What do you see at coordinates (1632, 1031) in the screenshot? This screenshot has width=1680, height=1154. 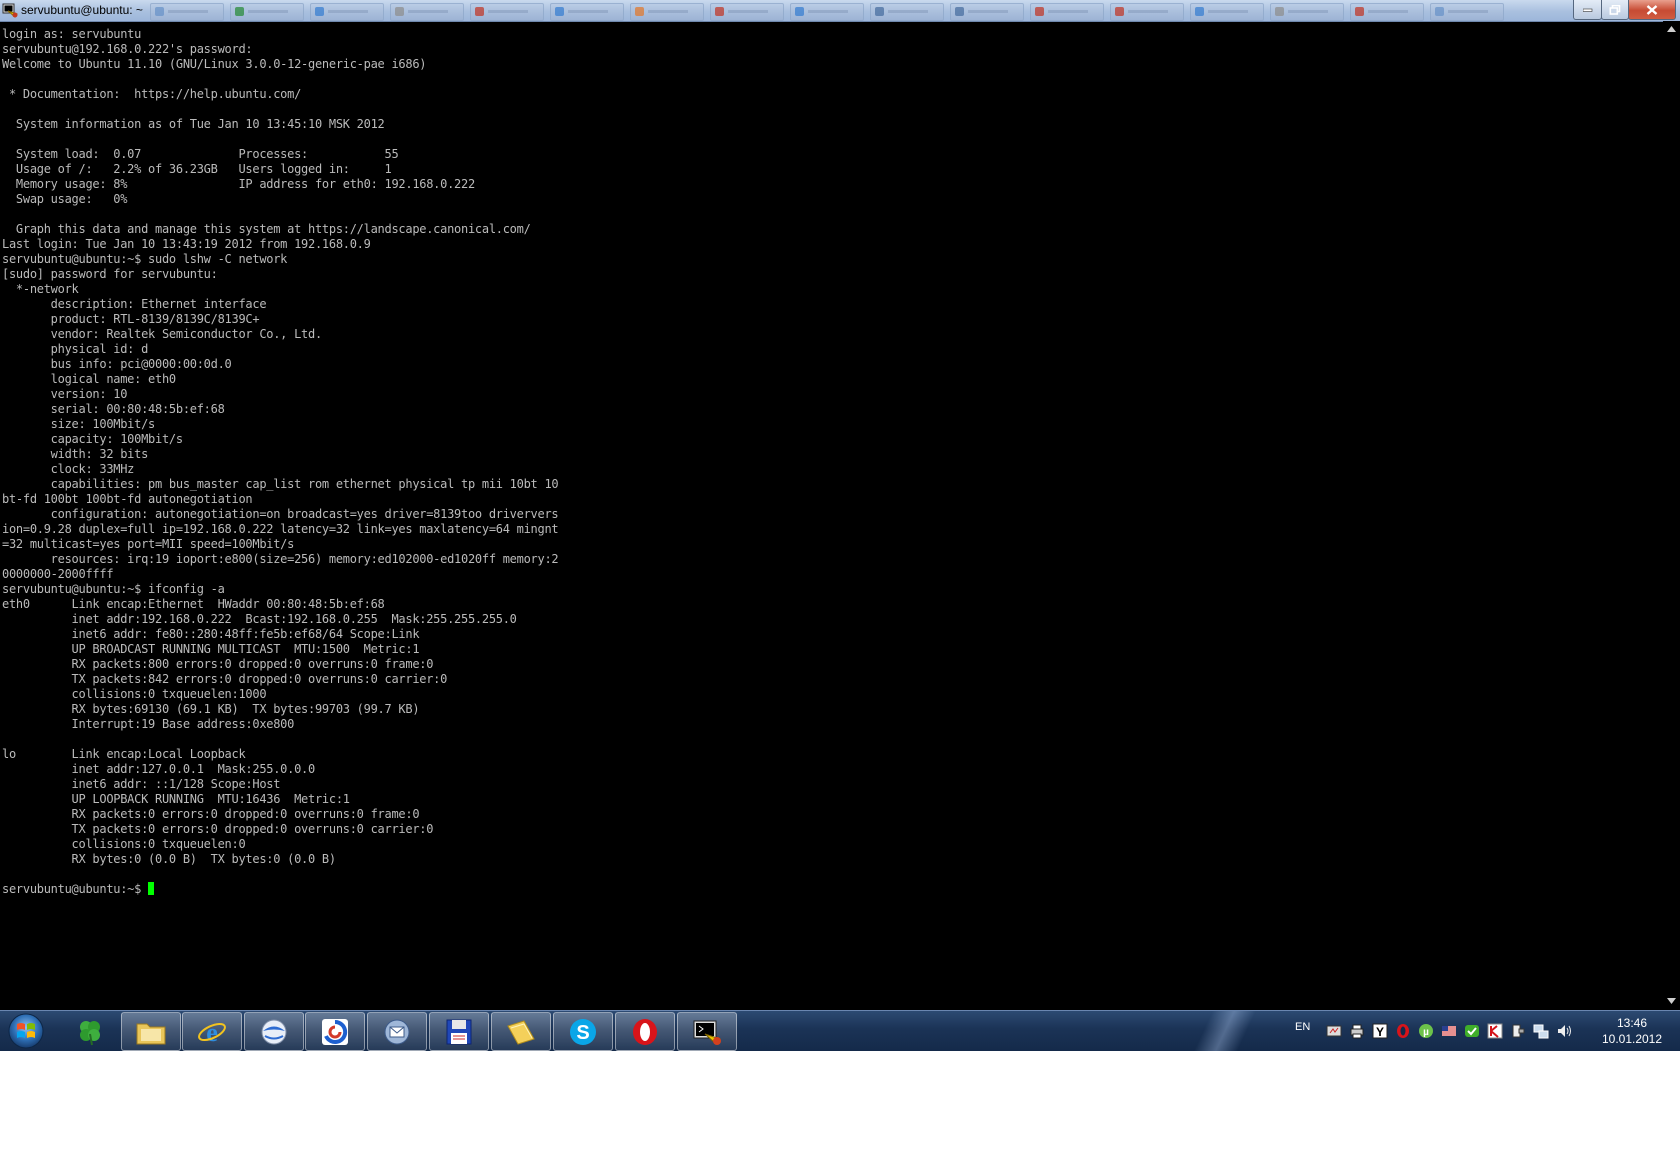 I see `system-clock: 13:46 10.01.2012` at bounding box center [1632, 1031].